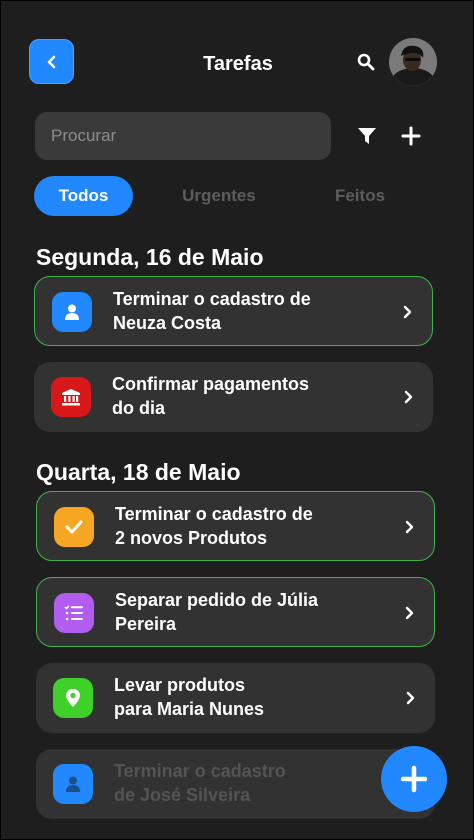  I want to click on bank-icon, so click(71, 397).